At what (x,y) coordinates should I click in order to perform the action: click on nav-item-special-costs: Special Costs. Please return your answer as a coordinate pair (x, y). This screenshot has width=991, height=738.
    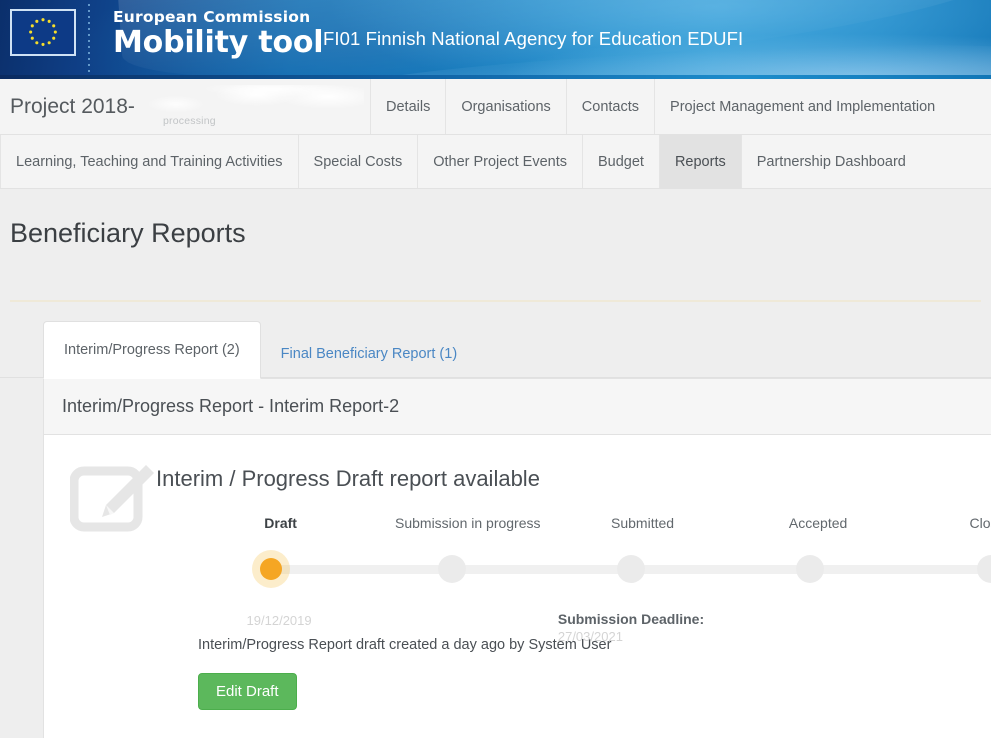
    Looking at the image, I should click on (357, 161).